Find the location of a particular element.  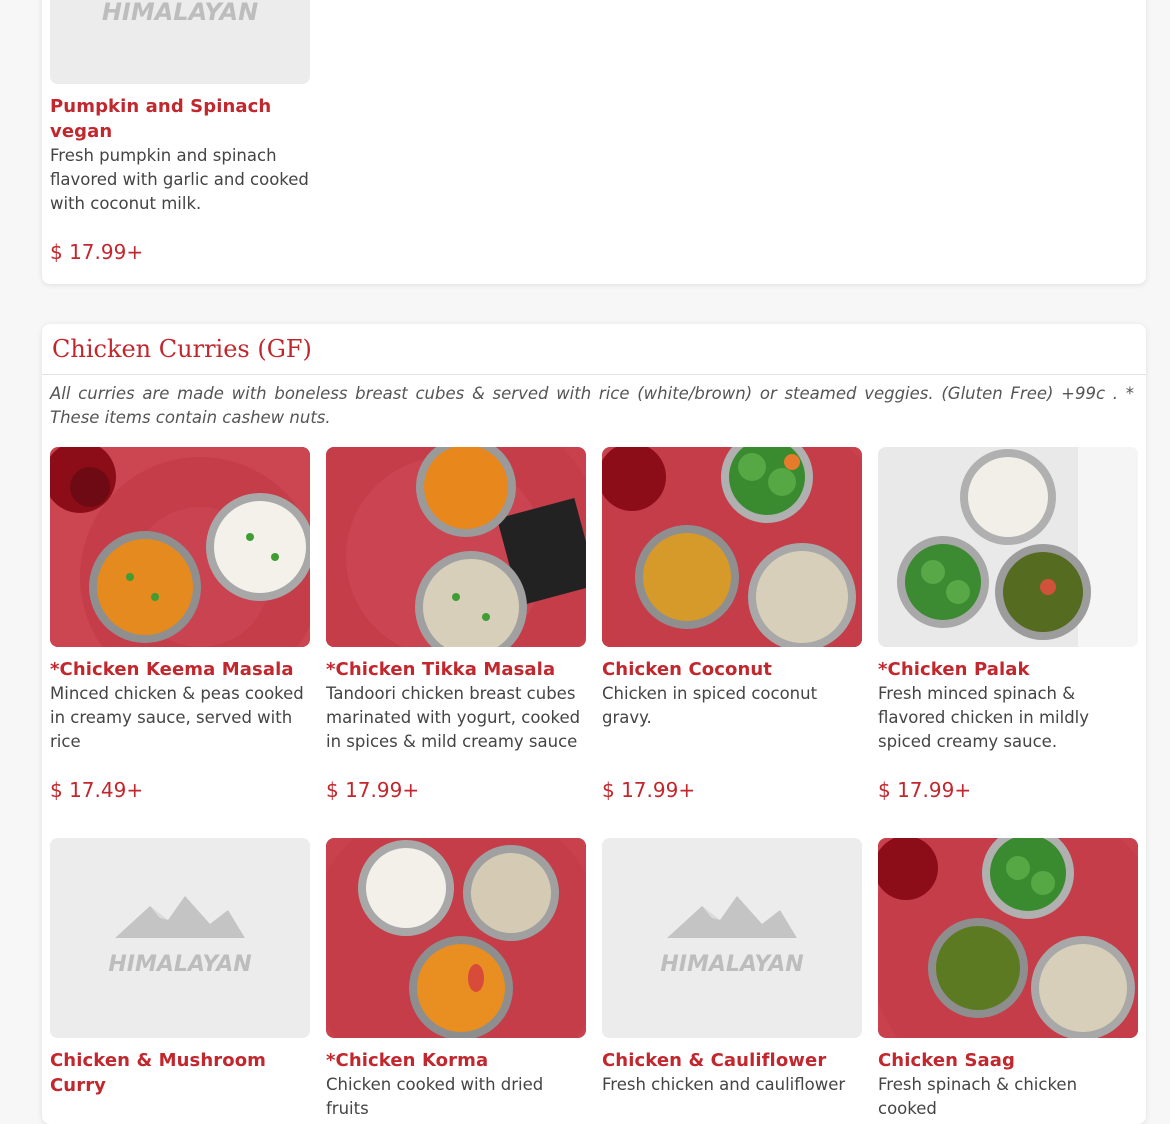

item-name: Chicken Saag is located at coordinates (1008, 1060).